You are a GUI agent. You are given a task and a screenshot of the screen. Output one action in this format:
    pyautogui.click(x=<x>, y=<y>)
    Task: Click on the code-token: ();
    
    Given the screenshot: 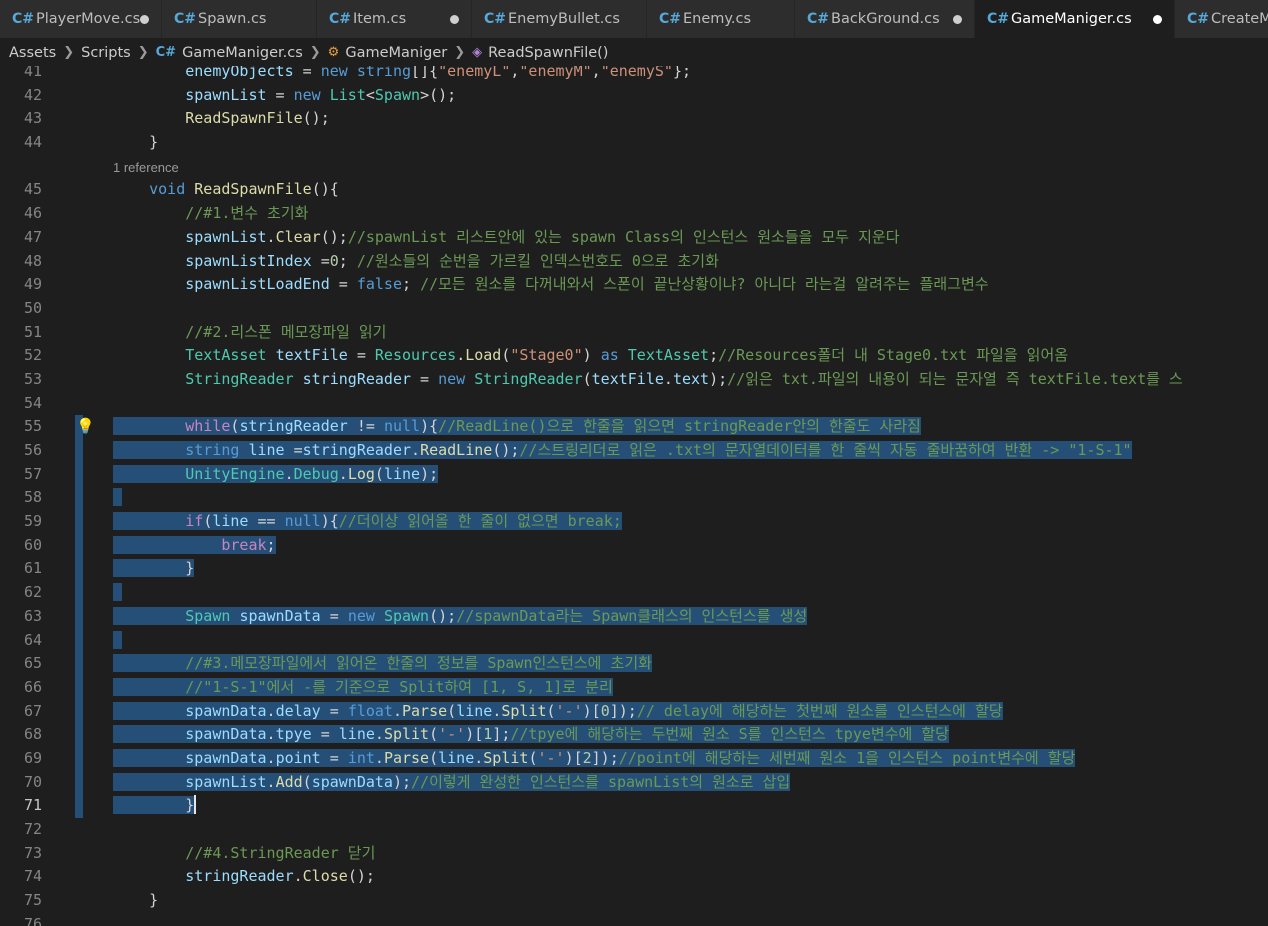 What is the action you would take?
    pyautogui.click(x=316, y=118)
    